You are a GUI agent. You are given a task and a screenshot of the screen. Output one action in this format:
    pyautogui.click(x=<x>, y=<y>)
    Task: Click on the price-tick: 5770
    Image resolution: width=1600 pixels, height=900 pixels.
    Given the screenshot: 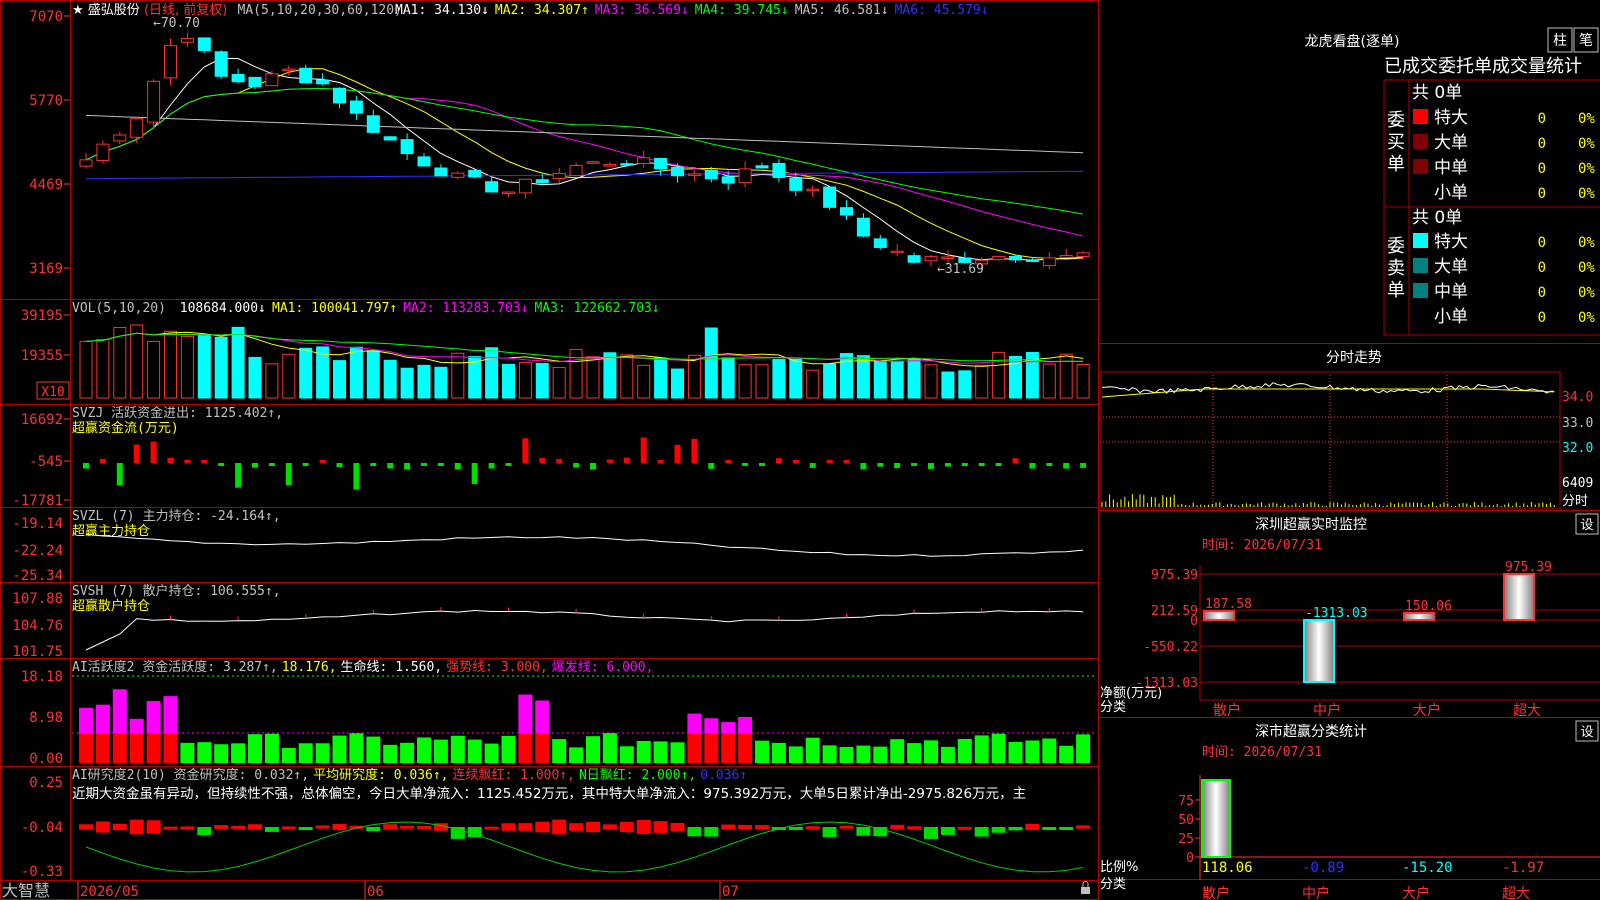 What is the action you would take?
    pyautogui.click(x=46, y=101)
    